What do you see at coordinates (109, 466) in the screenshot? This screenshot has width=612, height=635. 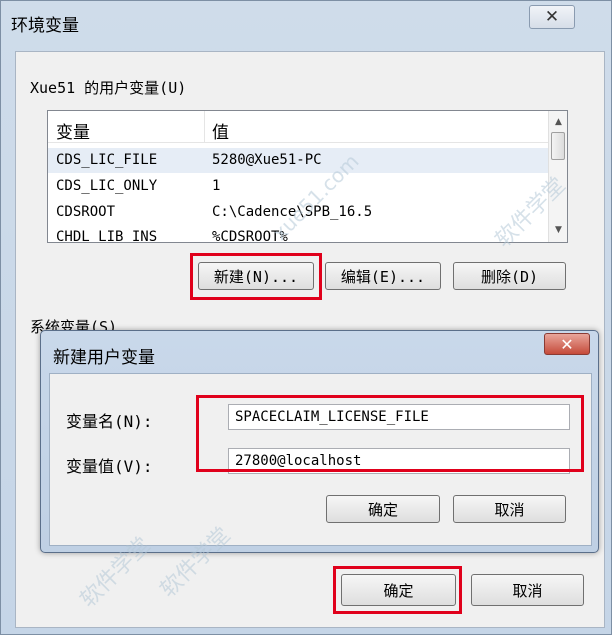 I see `variable-value-label: 变量值(V):` at bounding box center [109, 466].